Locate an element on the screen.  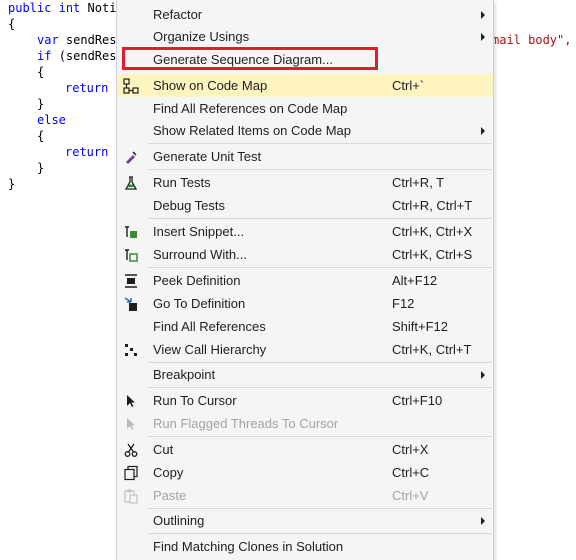
menu-item-show-on-code-map: Show on Code Map Ctrl+` is located at coordinates (305, 85).